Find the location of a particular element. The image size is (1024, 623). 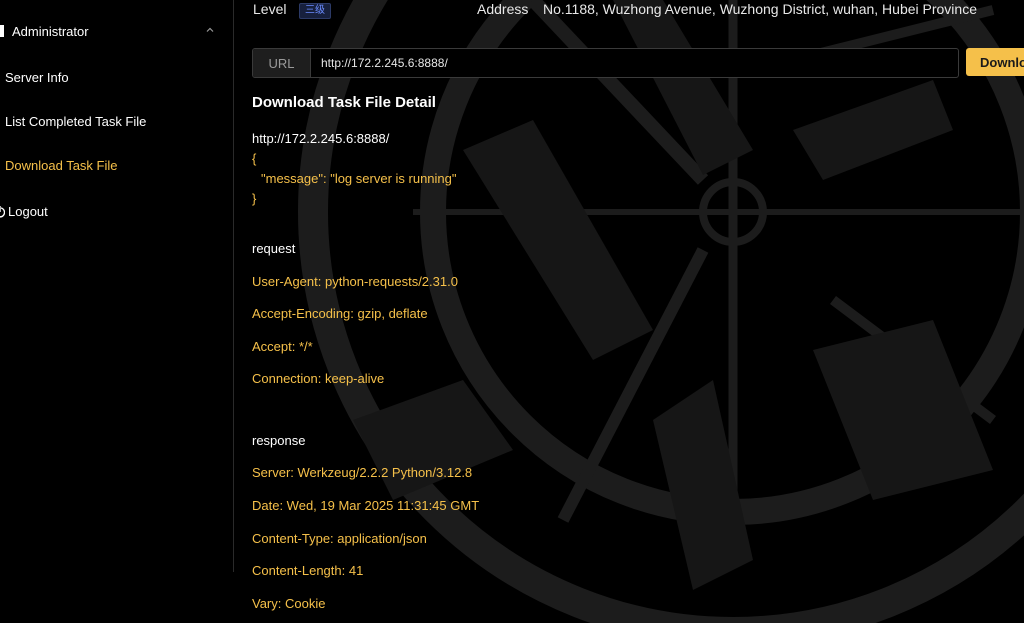

request-header-line: User-Agent: python-requests/2.31.0 is located at coordinates (355, 281).